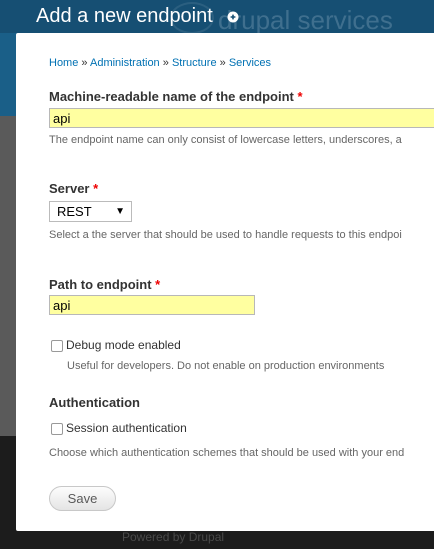  Describe the element at coordinates (171, 96) in the screenshot. I see `machine-name-label-text: Machine-readable name of the endpoint` at that location.